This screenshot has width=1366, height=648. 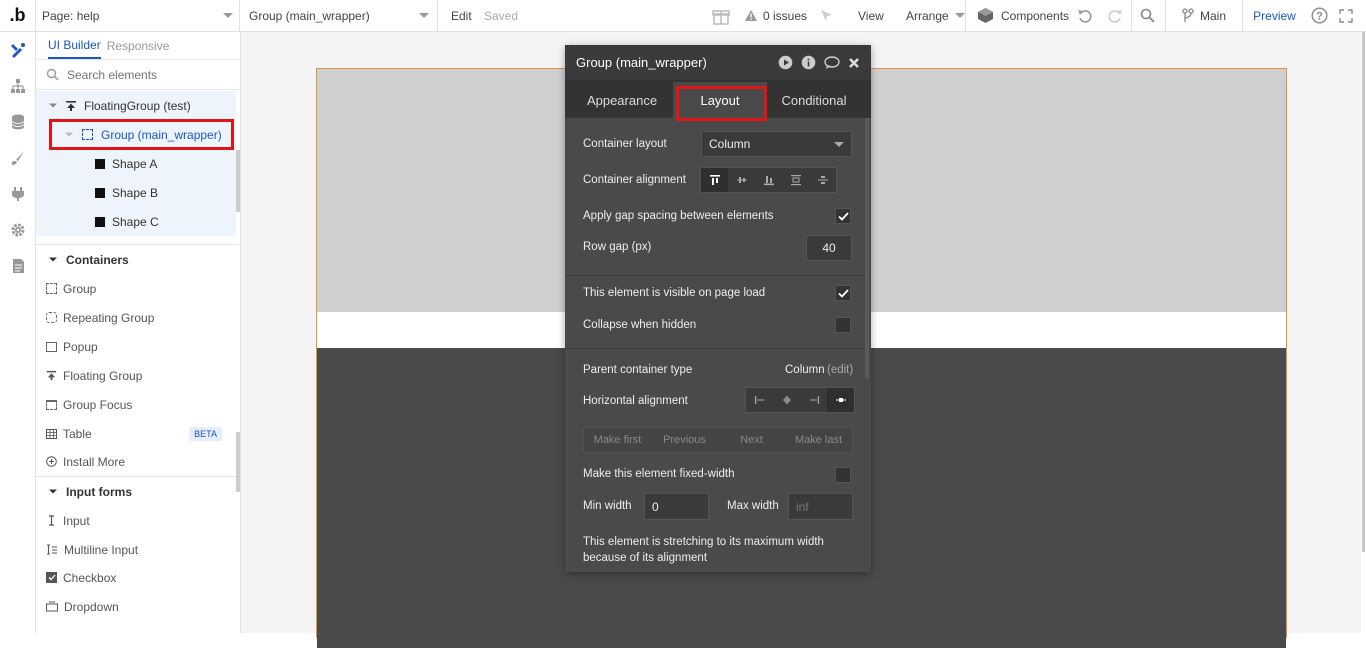 What do you see at coordinates (18, 230) in the screenshot?
I see `settings-tab-icon` at bounding box center [18, 230].